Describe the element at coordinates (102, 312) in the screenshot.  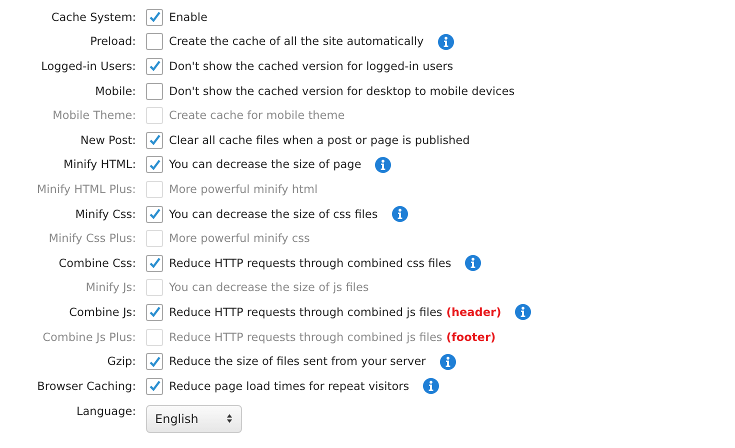
I see `setting-label: Combine Js:` at that location.